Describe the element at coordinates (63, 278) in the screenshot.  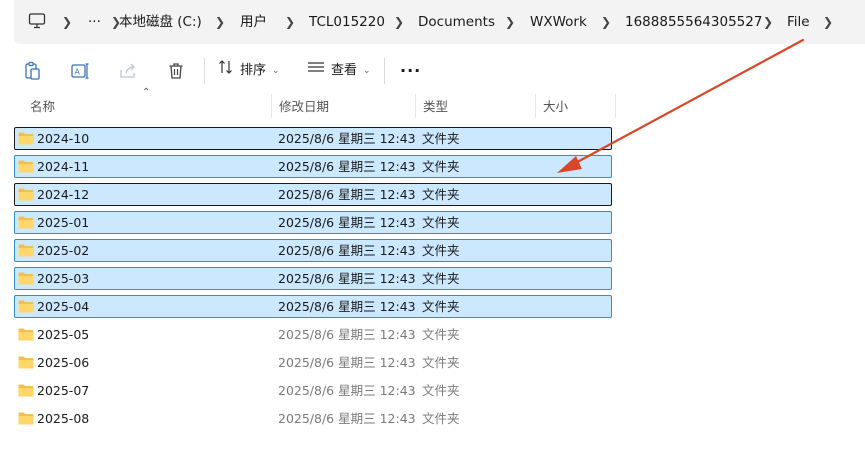
I see `folder-name: 2025-03` at that location.